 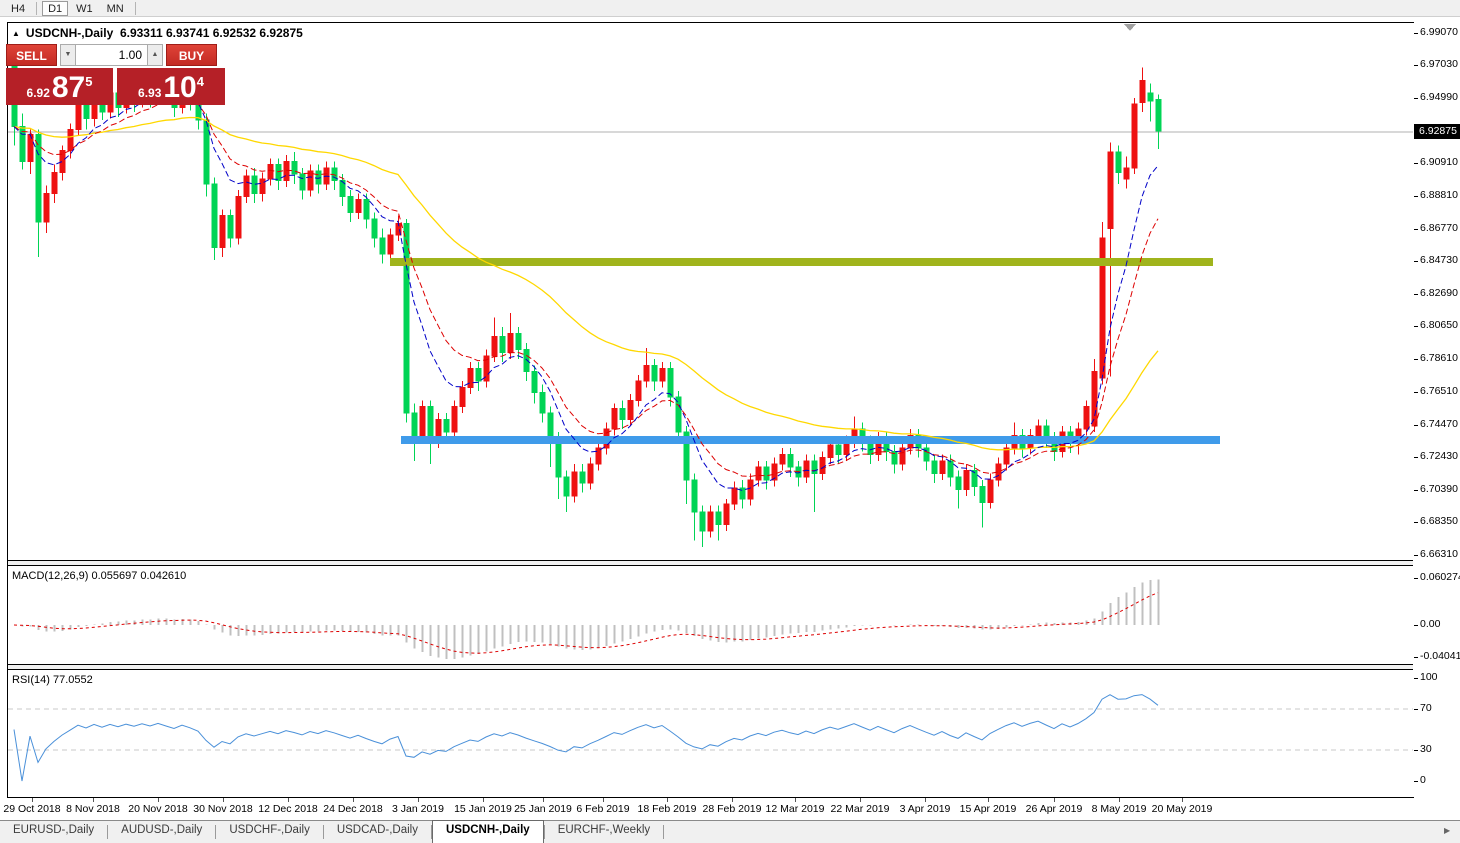 What do you see at coordinates (53, 832) in the screenshot?
I see `chart-tab-eurusd: EURUSD-,Daily` at bounding box center [53, 832].